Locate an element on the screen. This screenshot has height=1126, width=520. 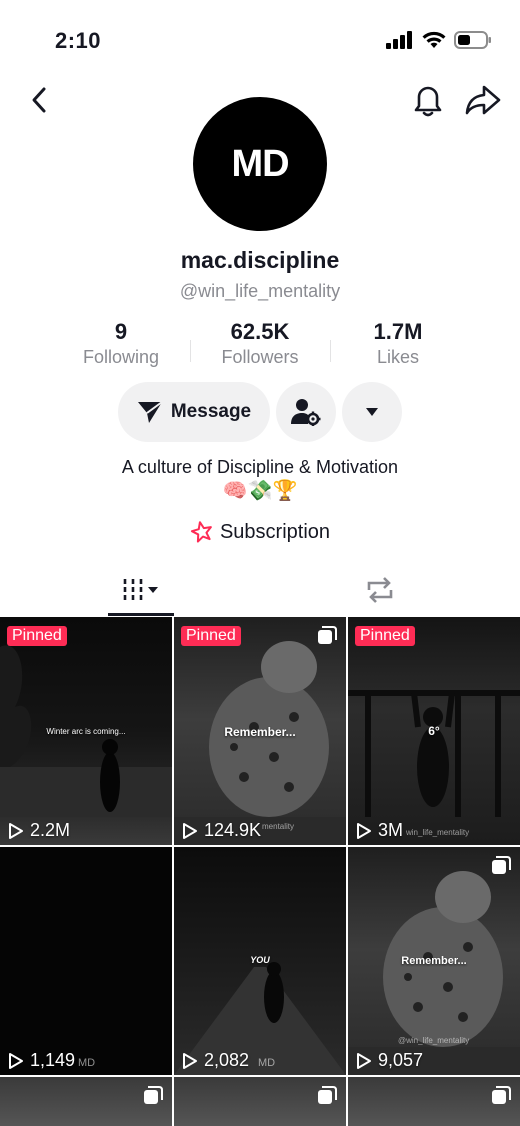
subscription-link: Subscription is located at coordinates (260, 532).